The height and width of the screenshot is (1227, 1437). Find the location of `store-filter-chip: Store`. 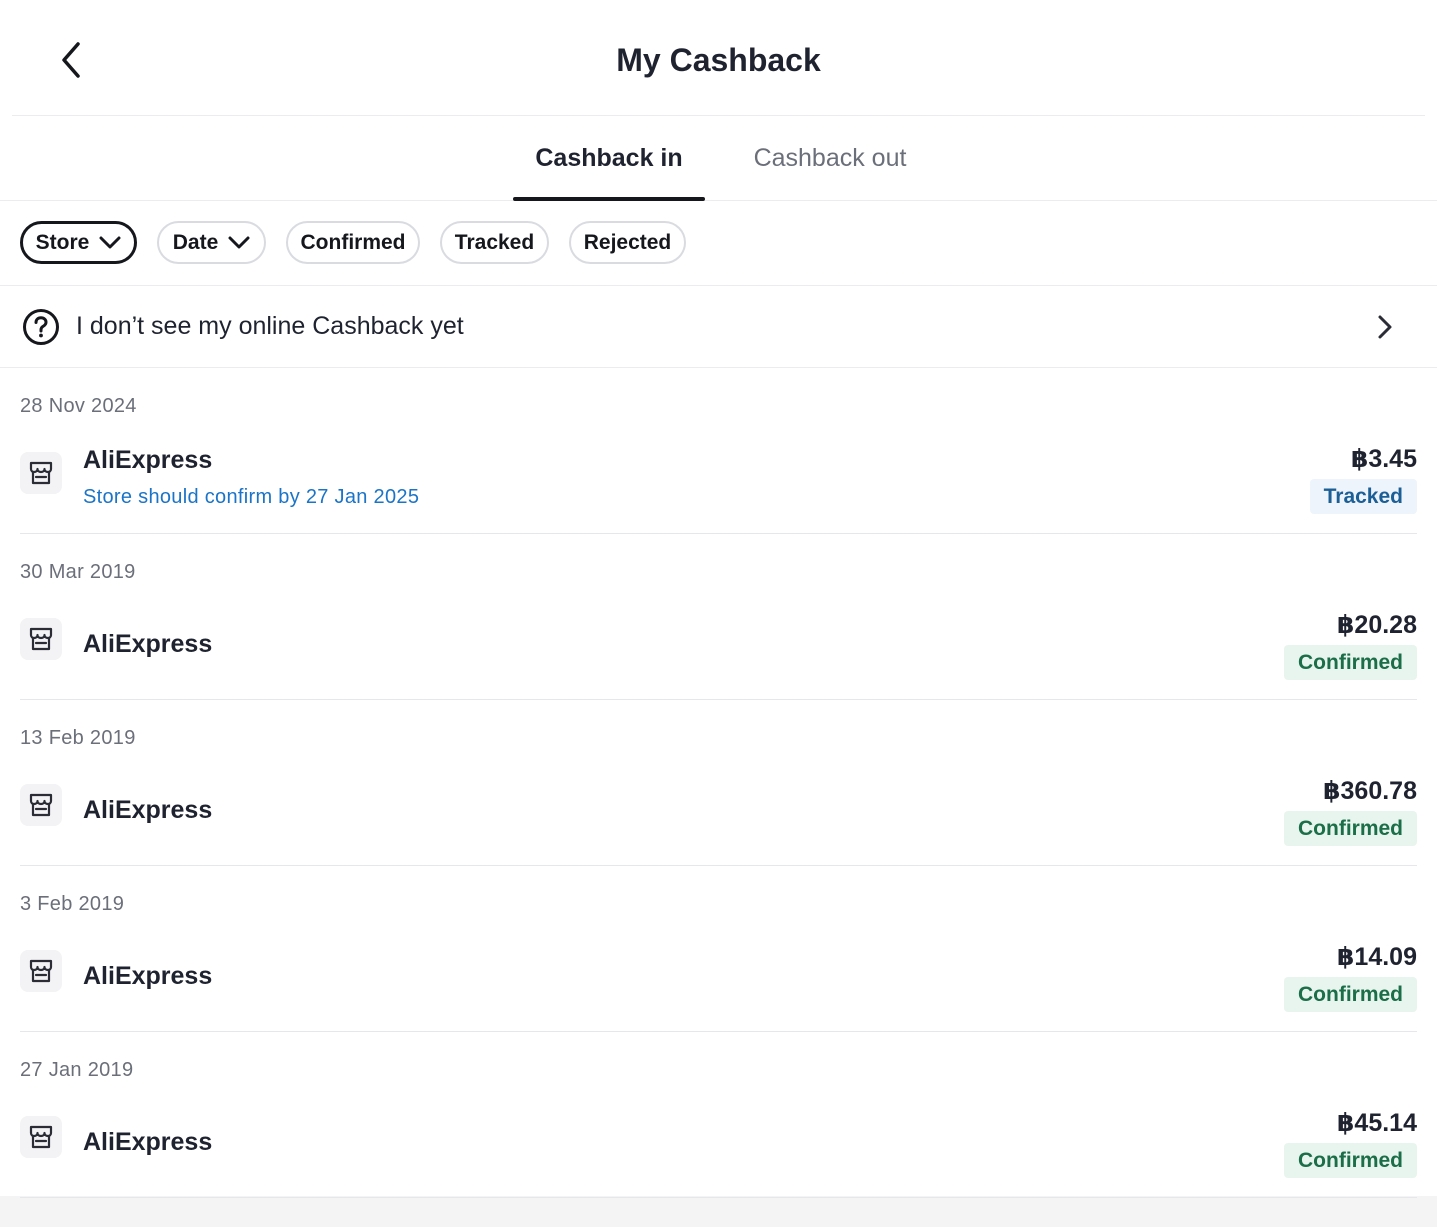

store-filter-chip: Store is located at coordinates (78, 242).